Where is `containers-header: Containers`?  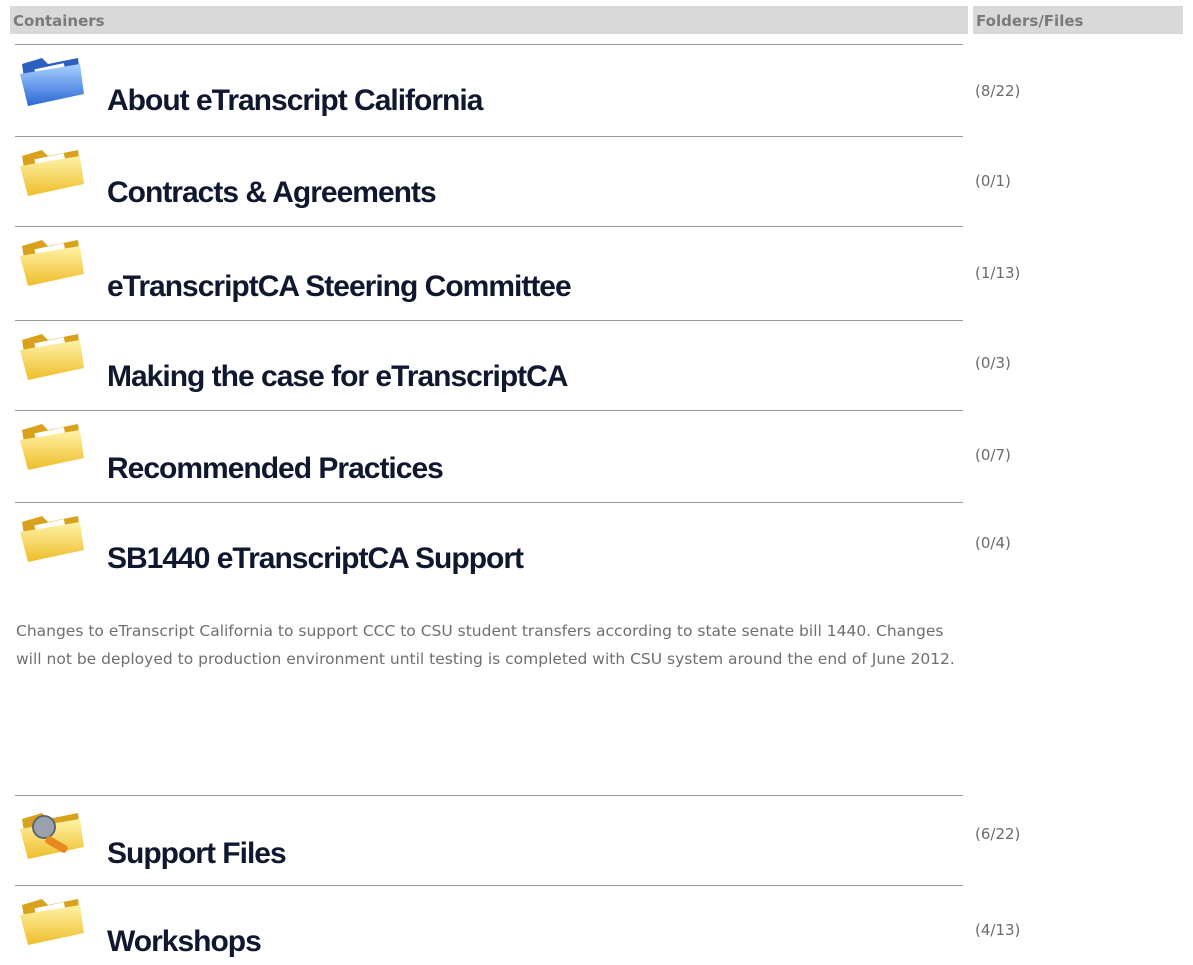 containers-header: Containers is located at coordinates (489, 20).